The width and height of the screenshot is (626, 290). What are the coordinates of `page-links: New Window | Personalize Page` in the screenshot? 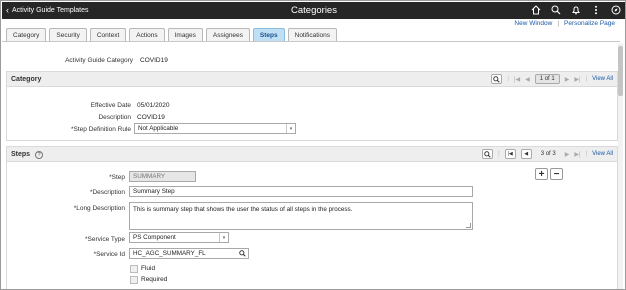 It's located at (564, 23).